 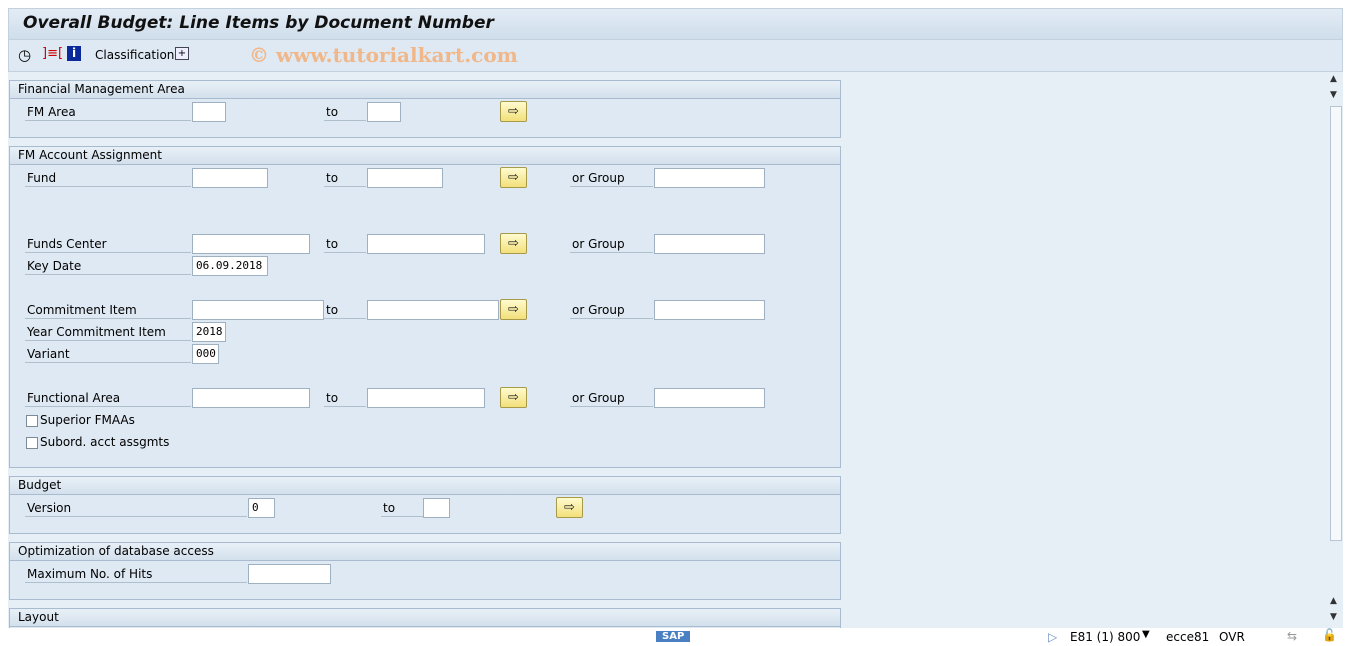 What do you see at coordinates (1329, 635) in the screenshot?
I see `lock-icon: 🔓` at bounding box center [1329, 635].